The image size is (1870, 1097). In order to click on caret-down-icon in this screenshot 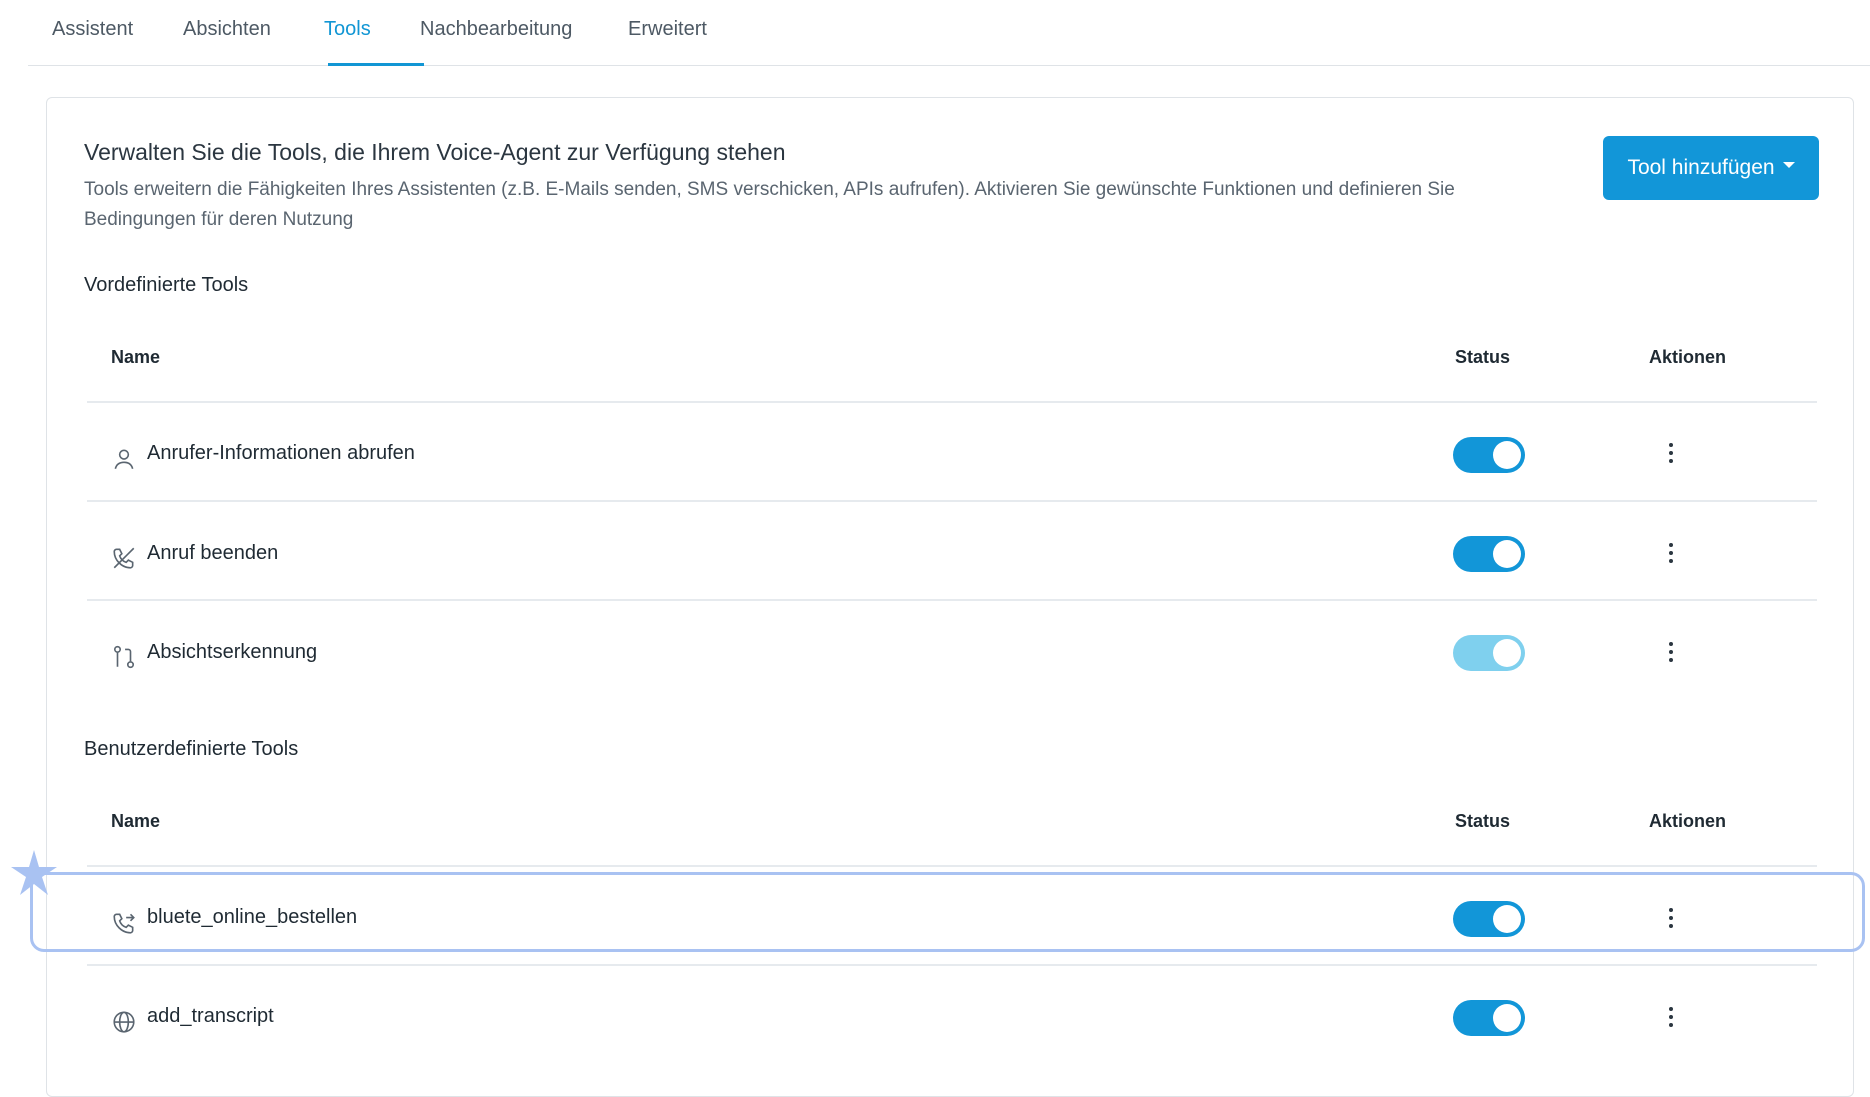, I will do `click(1788, 165)`.